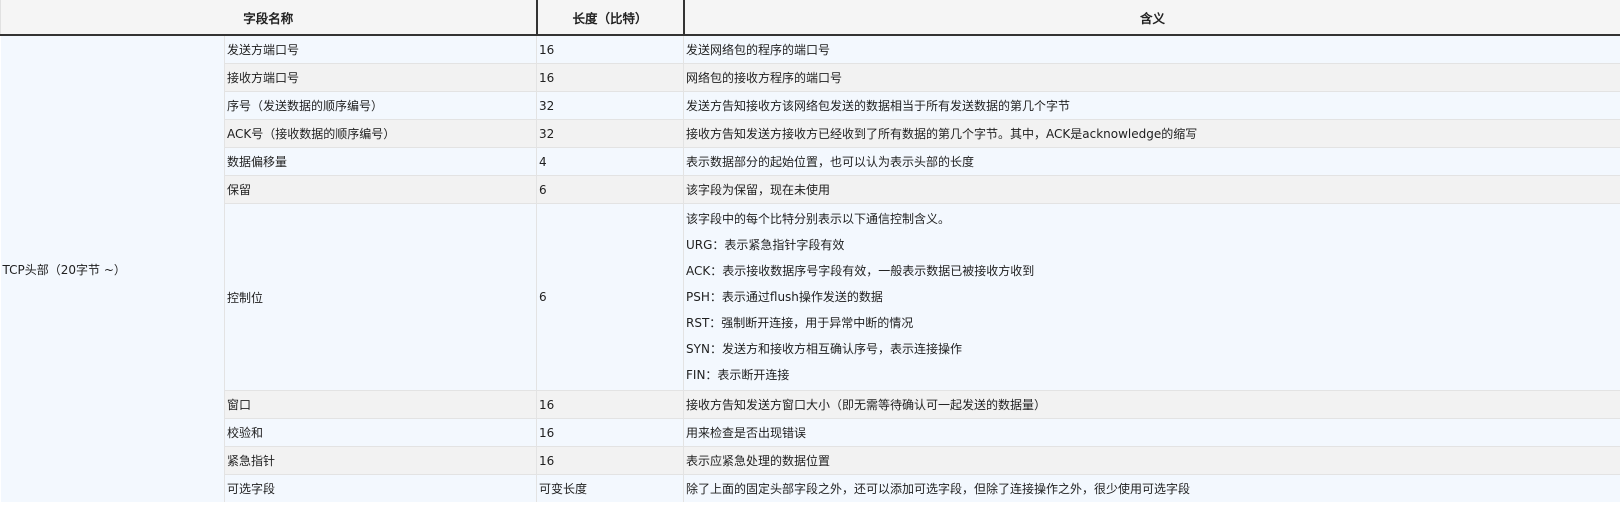 This screenshot has width=1620, height=507. I want to click on control-bits-intro: 该字段中的每个比特分别表示以下通信控制含义。, so click(818, 219).